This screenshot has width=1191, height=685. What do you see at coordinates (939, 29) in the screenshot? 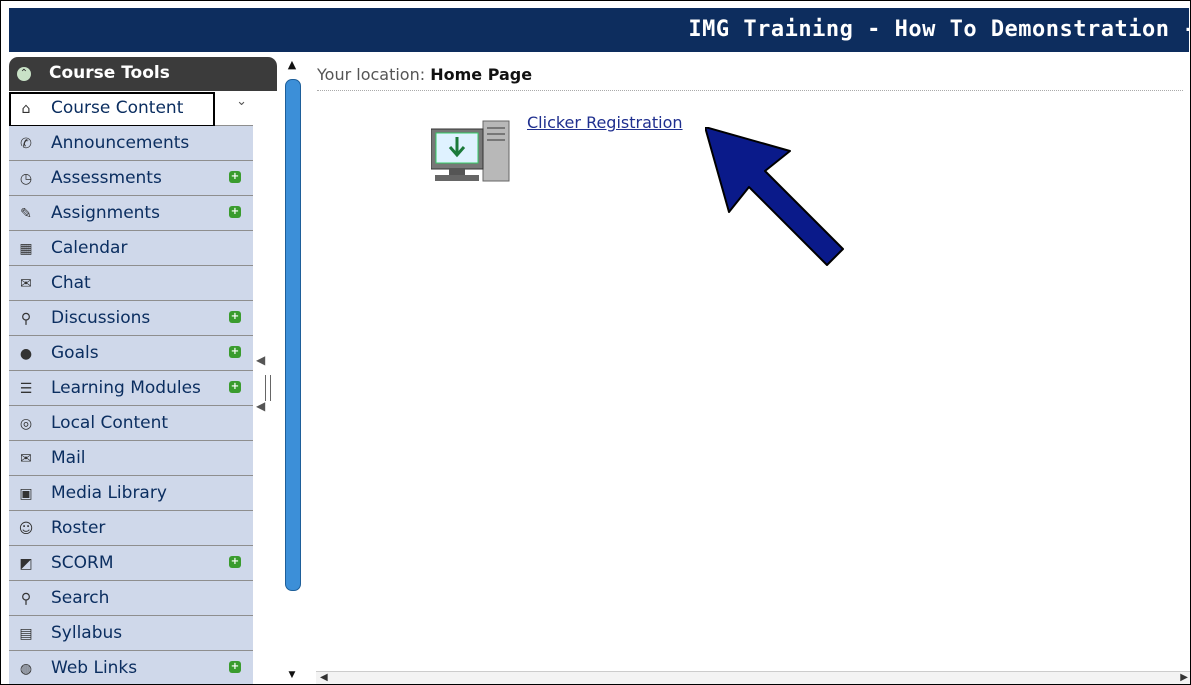
I see `course-title: IMG Training - How To Demonstration -` at bounding box center [939, 29].